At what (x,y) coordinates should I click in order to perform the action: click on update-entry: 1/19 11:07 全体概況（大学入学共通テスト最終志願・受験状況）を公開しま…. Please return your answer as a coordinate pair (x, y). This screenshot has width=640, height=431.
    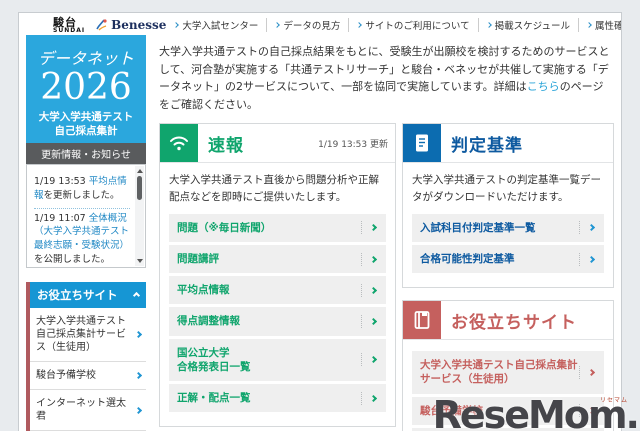
    Looking at the image, I should click on (82, 238).